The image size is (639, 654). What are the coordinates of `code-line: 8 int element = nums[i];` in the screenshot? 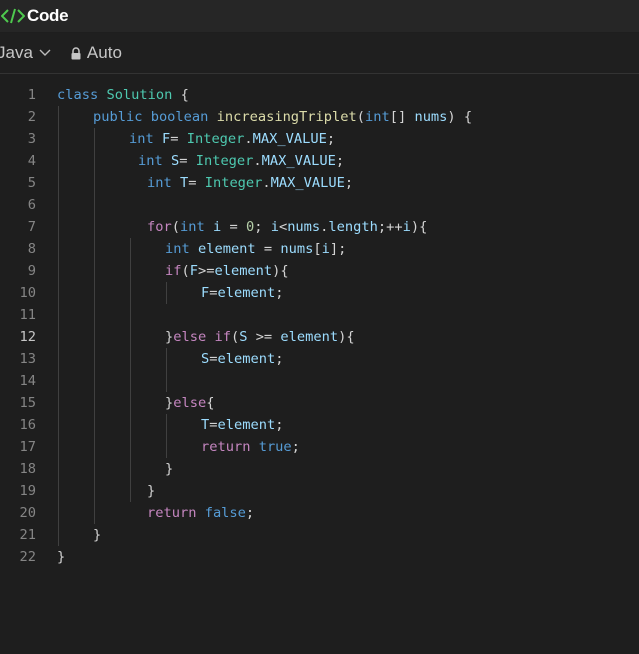 It's located at (319, 249).